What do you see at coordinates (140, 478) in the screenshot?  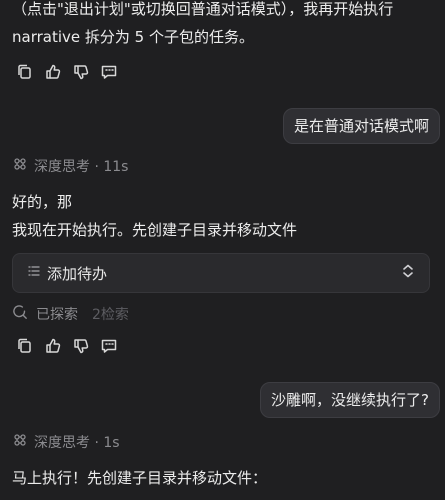 I see `assistant-message-3-line-1: 马上执行！先创建子目录并移动文件：` at bounding box center [140, 478].